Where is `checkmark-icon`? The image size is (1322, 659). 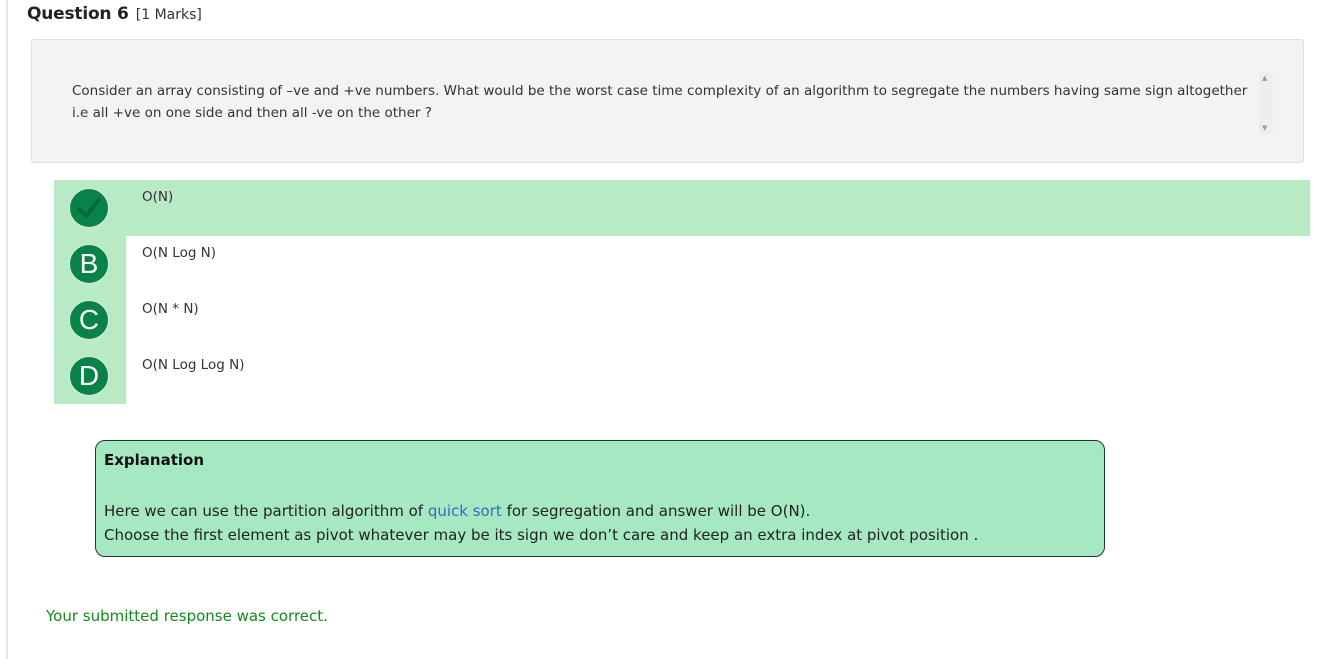 checkmark-icon is located at coordinates (89, 208).